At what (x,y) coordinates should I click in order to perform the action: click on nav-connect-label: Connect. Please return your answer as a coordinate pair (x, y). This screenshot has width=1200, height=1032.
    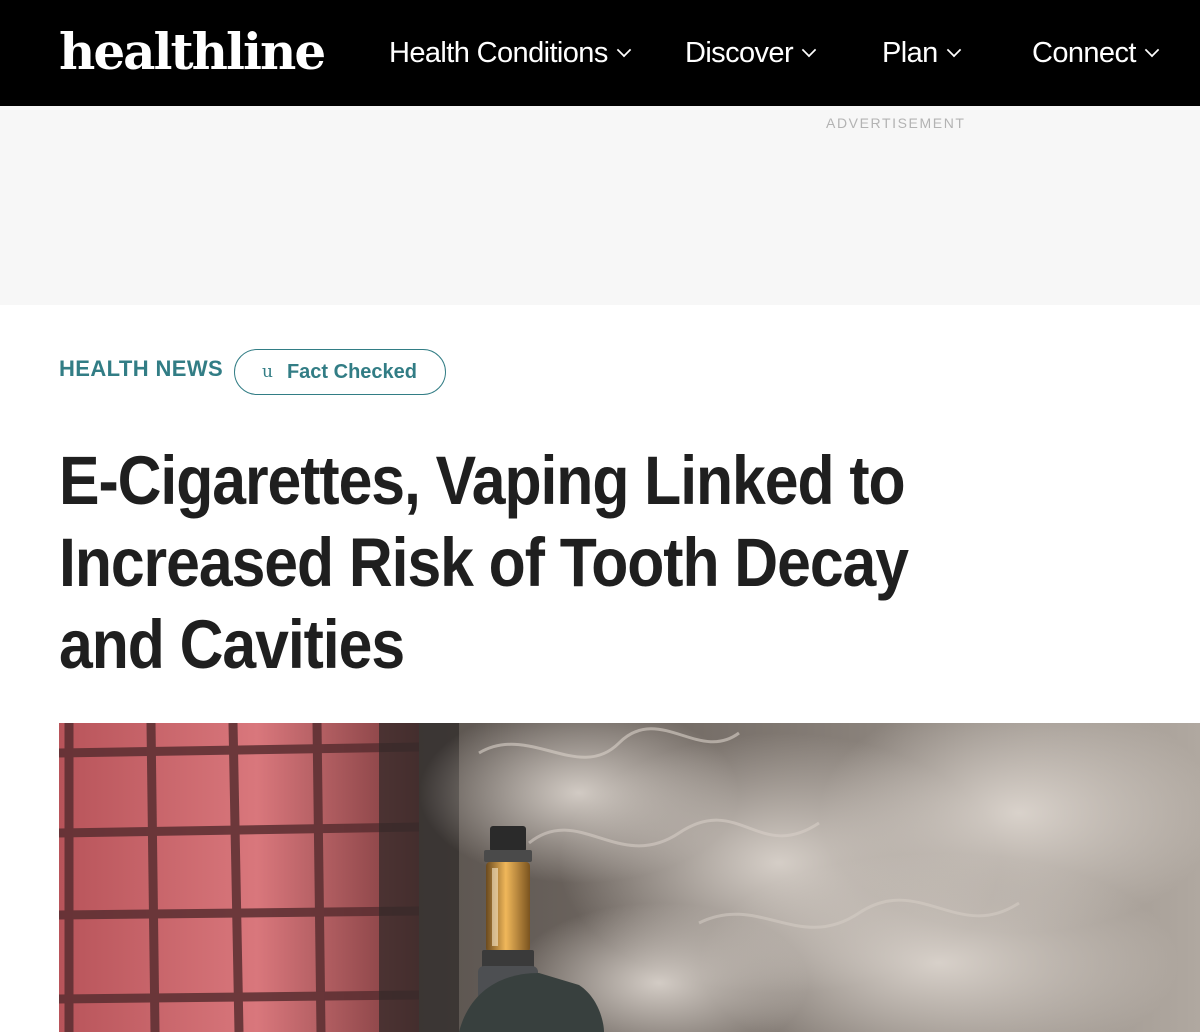
    Looking at the image, I should click on (1084, 52).